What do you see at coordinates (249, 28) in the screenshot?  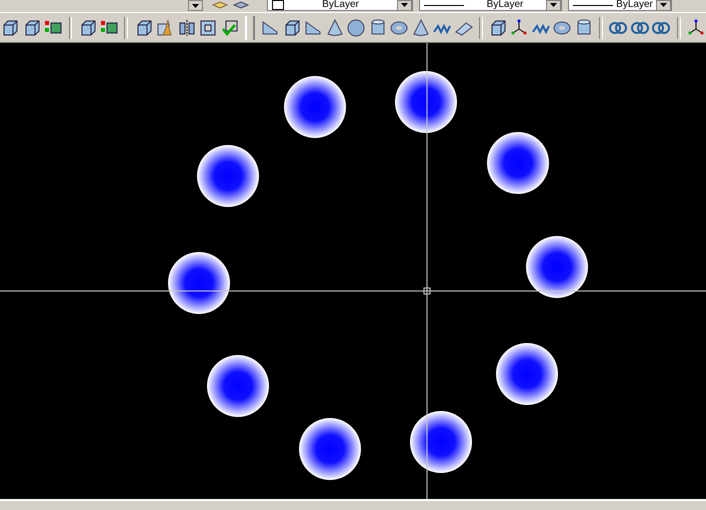 I see `toolbar-grip` at bounding box center [249, 28].